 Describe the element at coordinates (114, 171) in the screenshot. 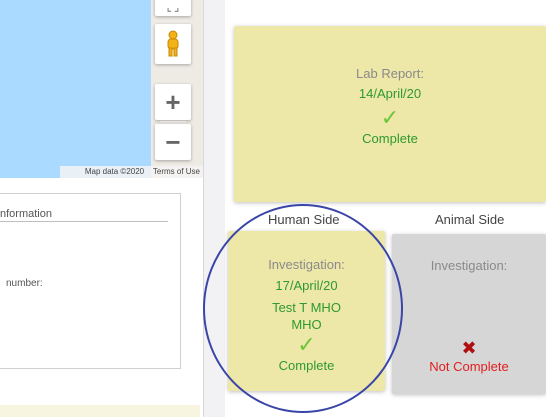

I see `map-data-credit: Map data ©2020` at that location.